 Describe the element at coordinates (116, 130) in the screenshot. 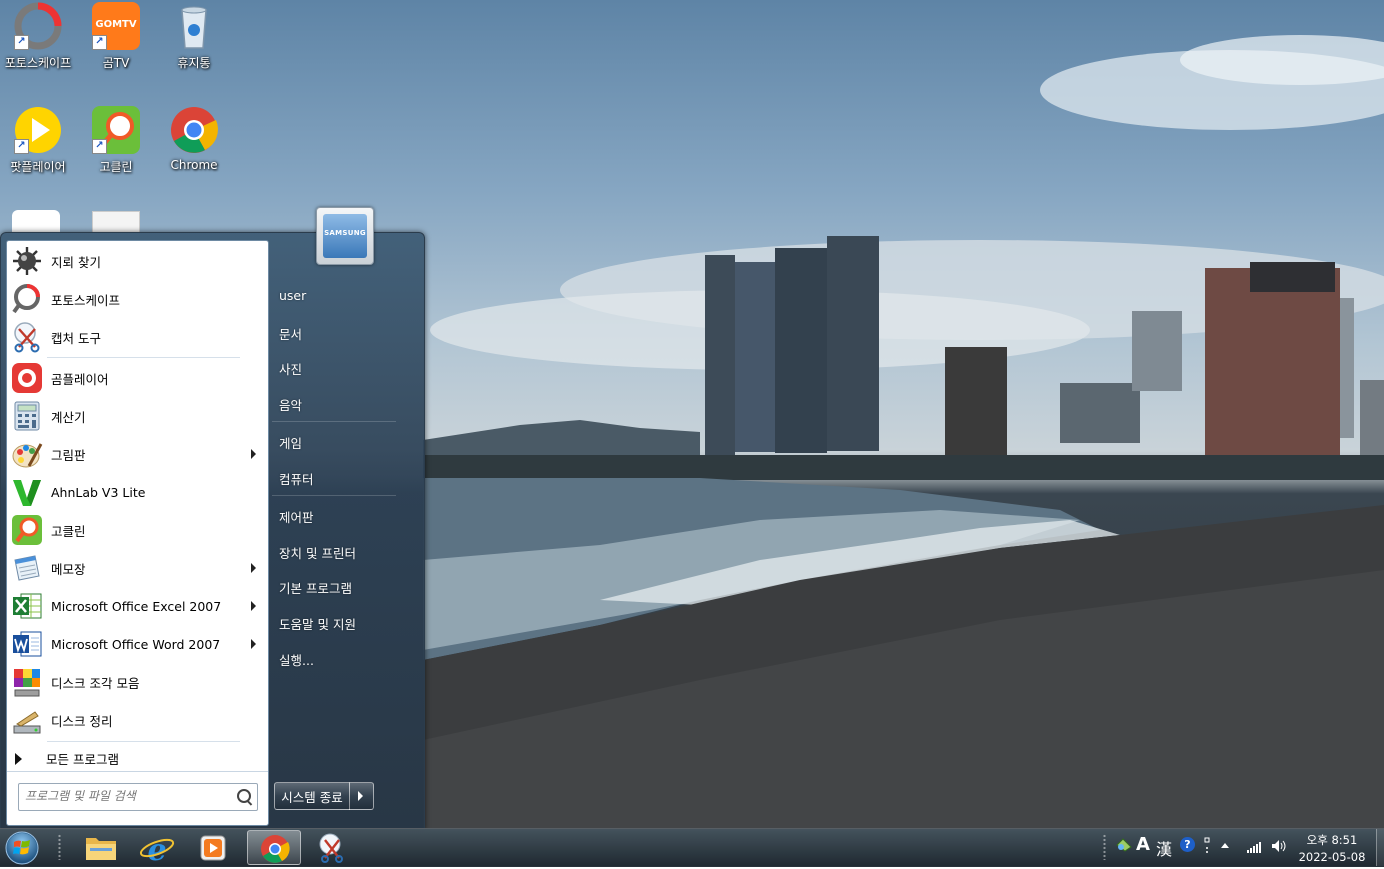

I see `goclean-icon: ↗` at that location.